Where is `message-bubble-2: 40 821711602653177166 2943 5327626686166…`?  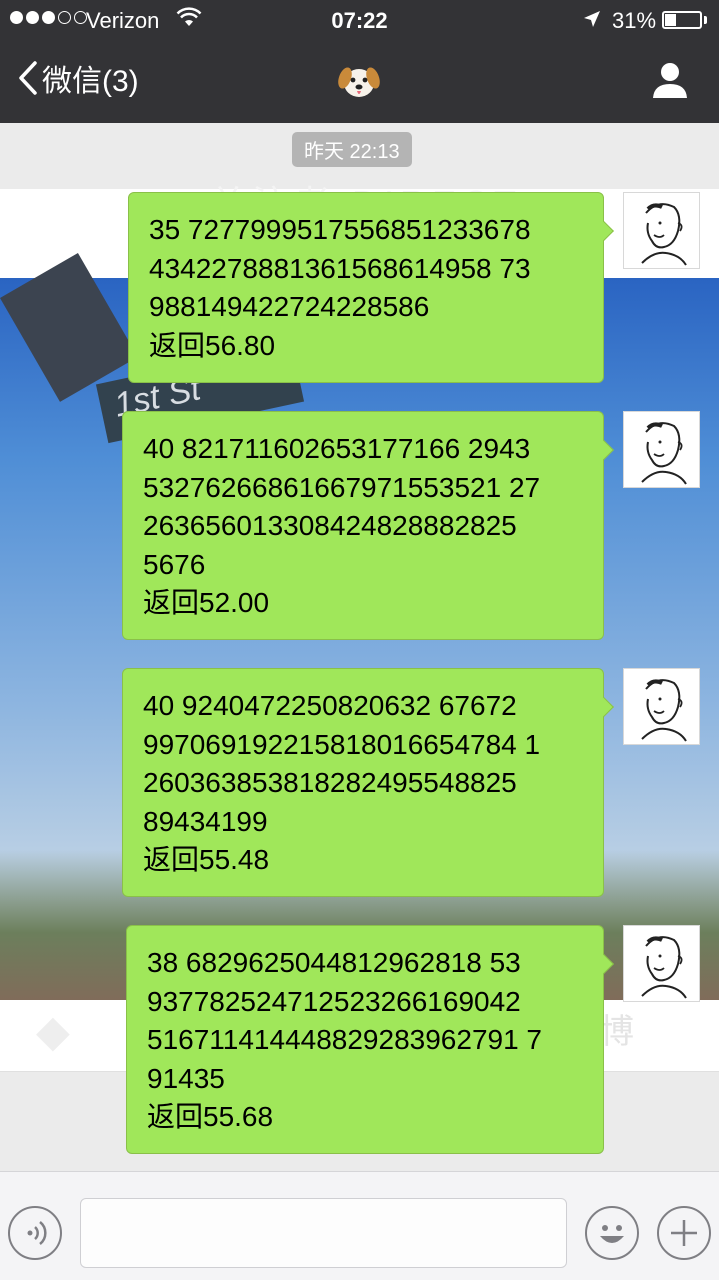
message-bubble-2: 40 821711602653177166 2943 5327626686166… is located at coordinates (363, 525).